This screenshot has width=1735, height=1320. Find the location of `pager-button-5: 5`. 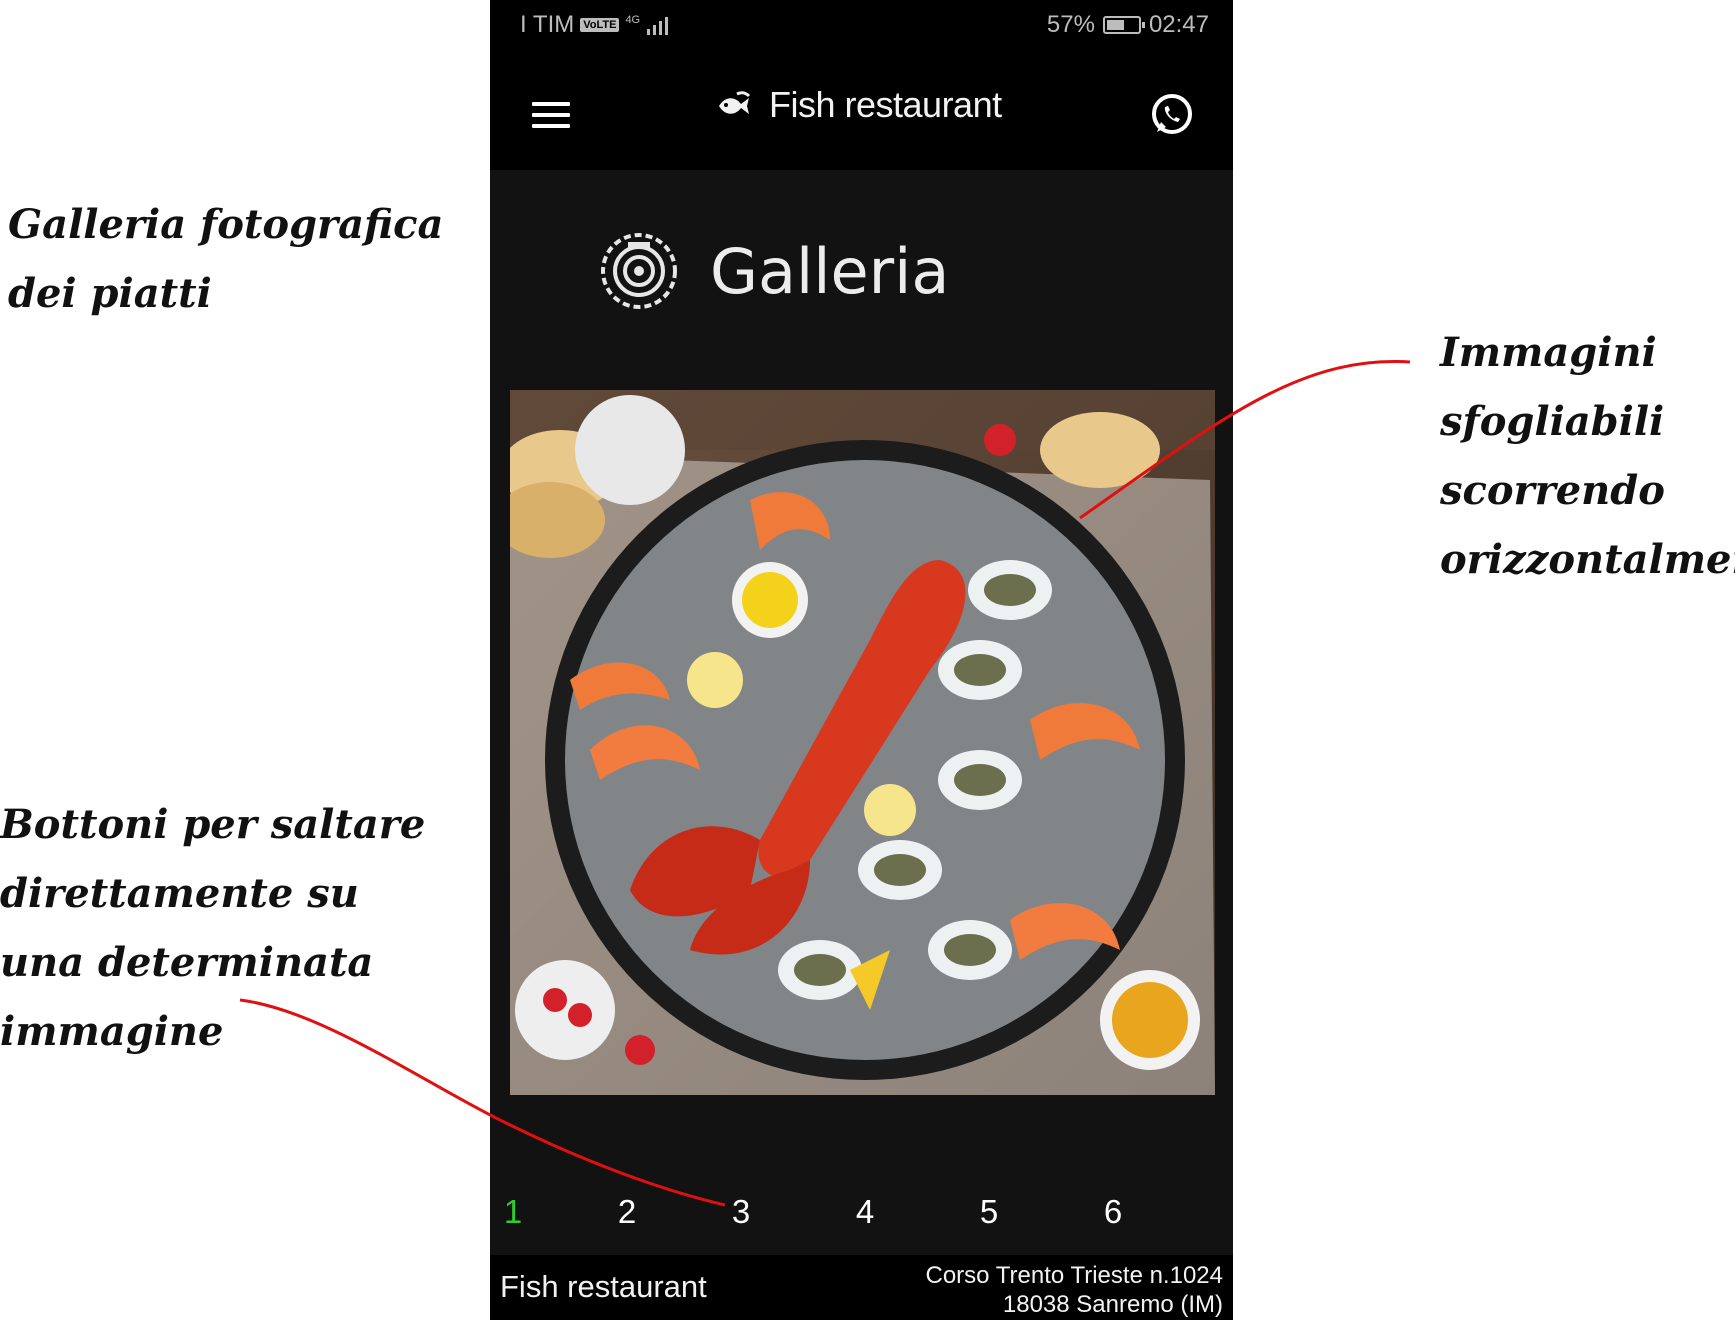

pager-button-5: 5 is located at coordinates (989, 1212).